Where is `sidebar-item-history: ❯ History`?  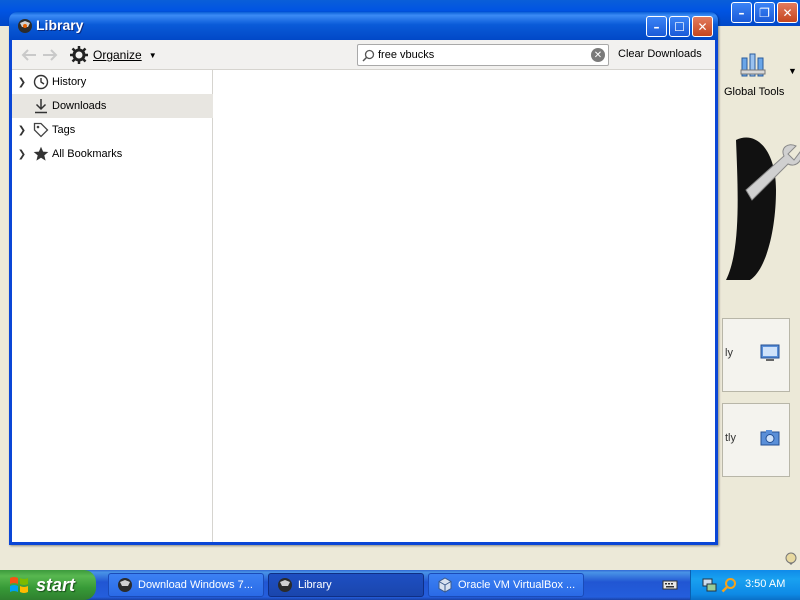 sidebar-item-history: ❯ History is located at coordinates (112, 82).